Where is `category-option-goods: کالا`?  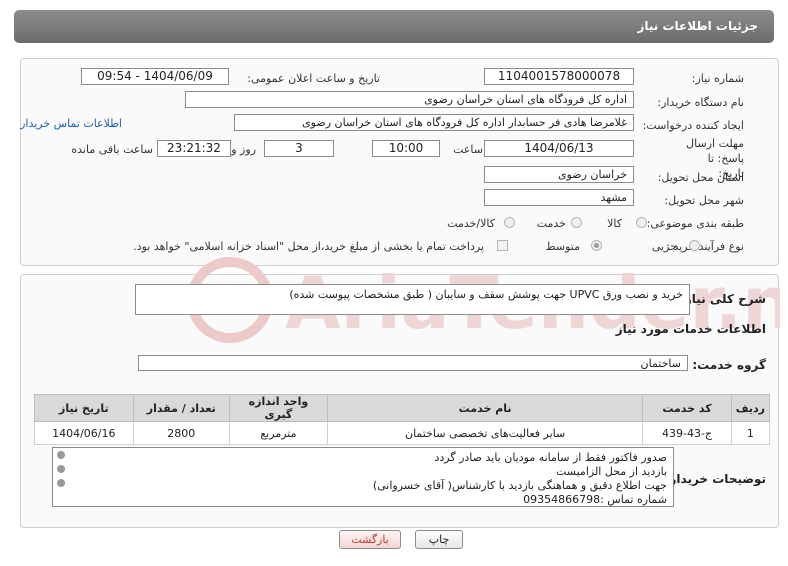
category-option-goods: کالا is located at coordinates (614, 223).